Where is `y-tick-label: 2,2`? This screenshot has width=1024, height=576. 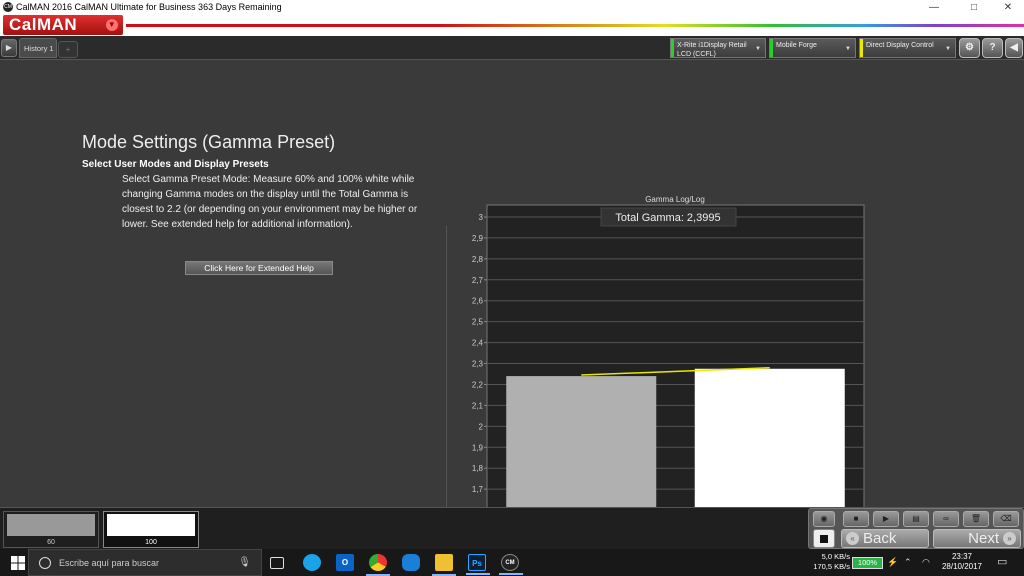 y-tick-label: 2,2 is located at coordinates (478, 384).